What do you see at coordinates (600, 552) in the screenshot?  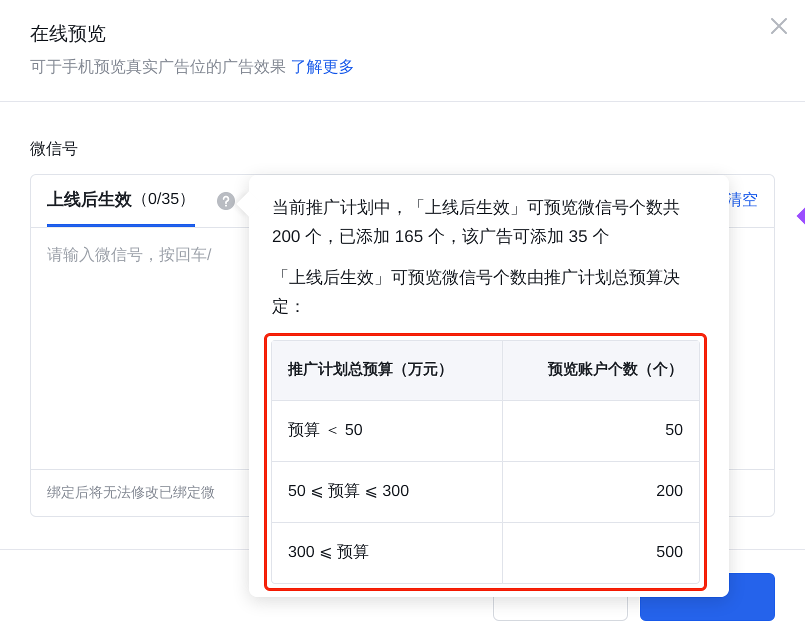 I see `table-cell: 500` at bounding box center [600, 552].